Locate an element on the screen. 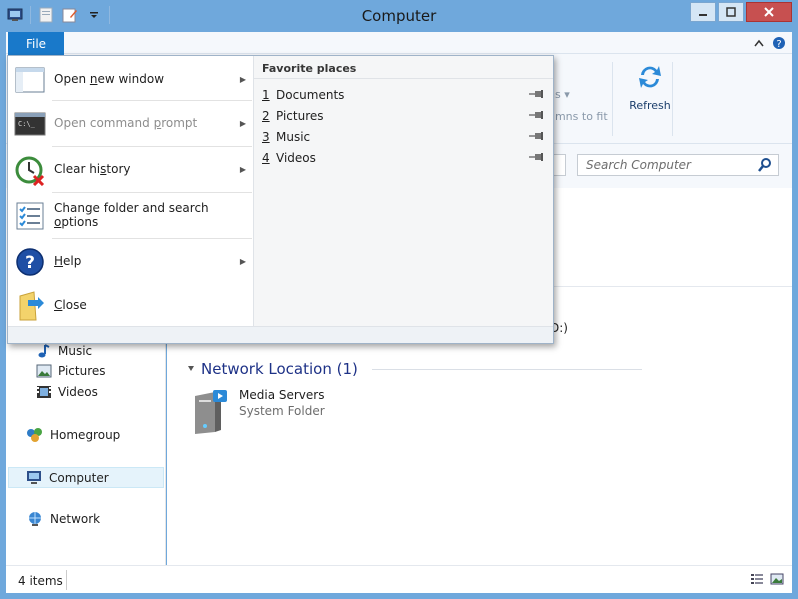  close-button is located at coordinates (769, 12).